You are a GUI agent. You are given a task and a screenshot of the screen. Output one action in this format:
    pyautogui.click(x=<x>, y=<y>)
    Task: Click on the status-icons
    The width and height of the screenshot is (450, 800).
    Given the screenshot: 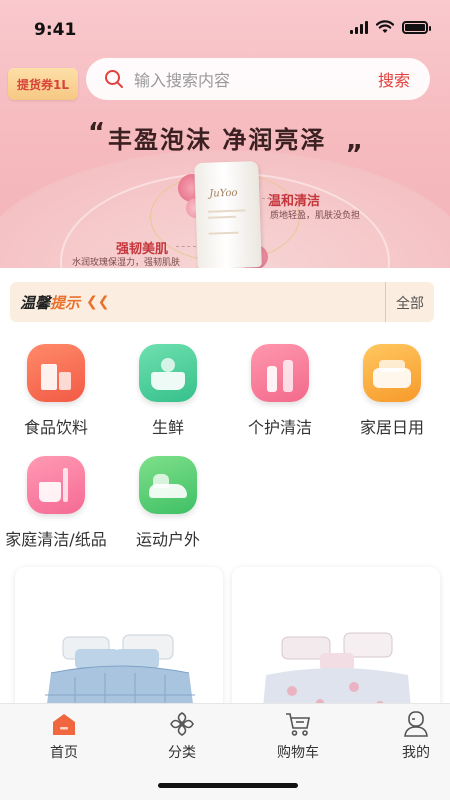 What is the action you would take?
    pyautogui.click(x=390, y=27)
    